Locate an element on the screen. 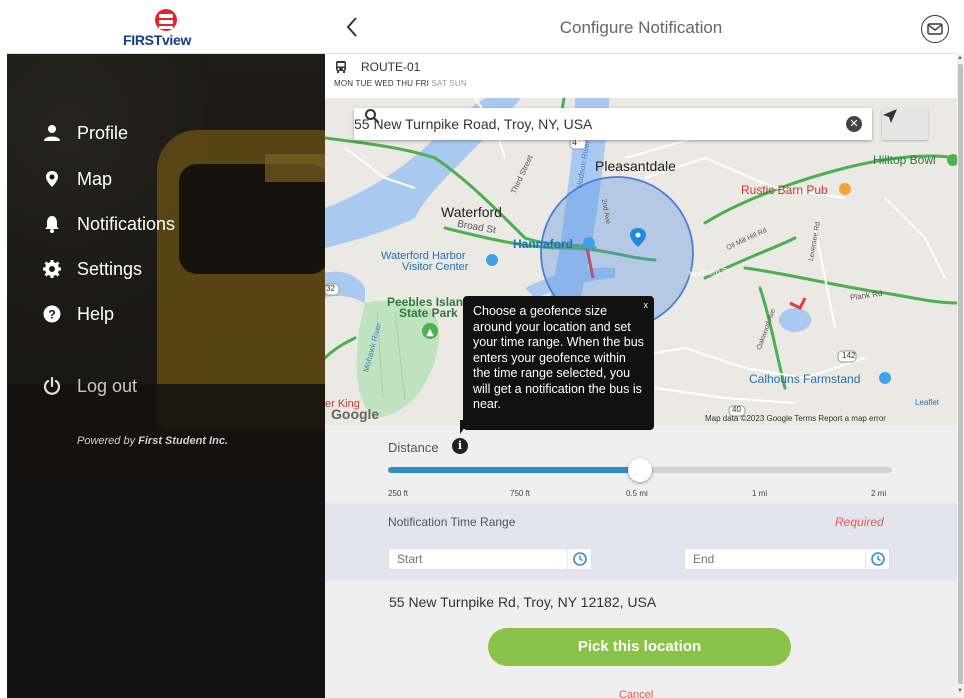 Image resolution: width=964 pixels, height=698 pixels. inactive-days: SAT SUN is located at coordinates (449, 83).